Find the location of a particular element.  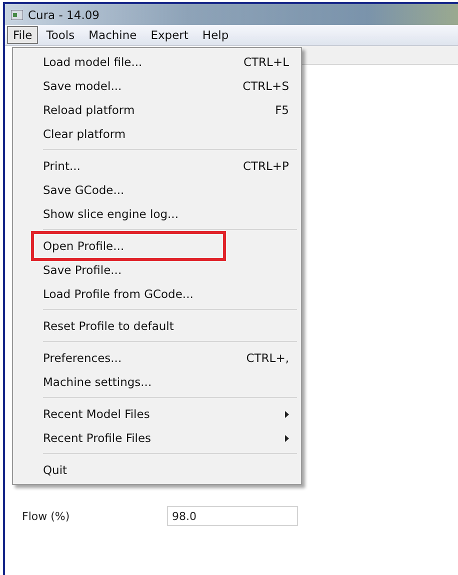

shortcut-label: F5 is located at coordinates (282, 110).